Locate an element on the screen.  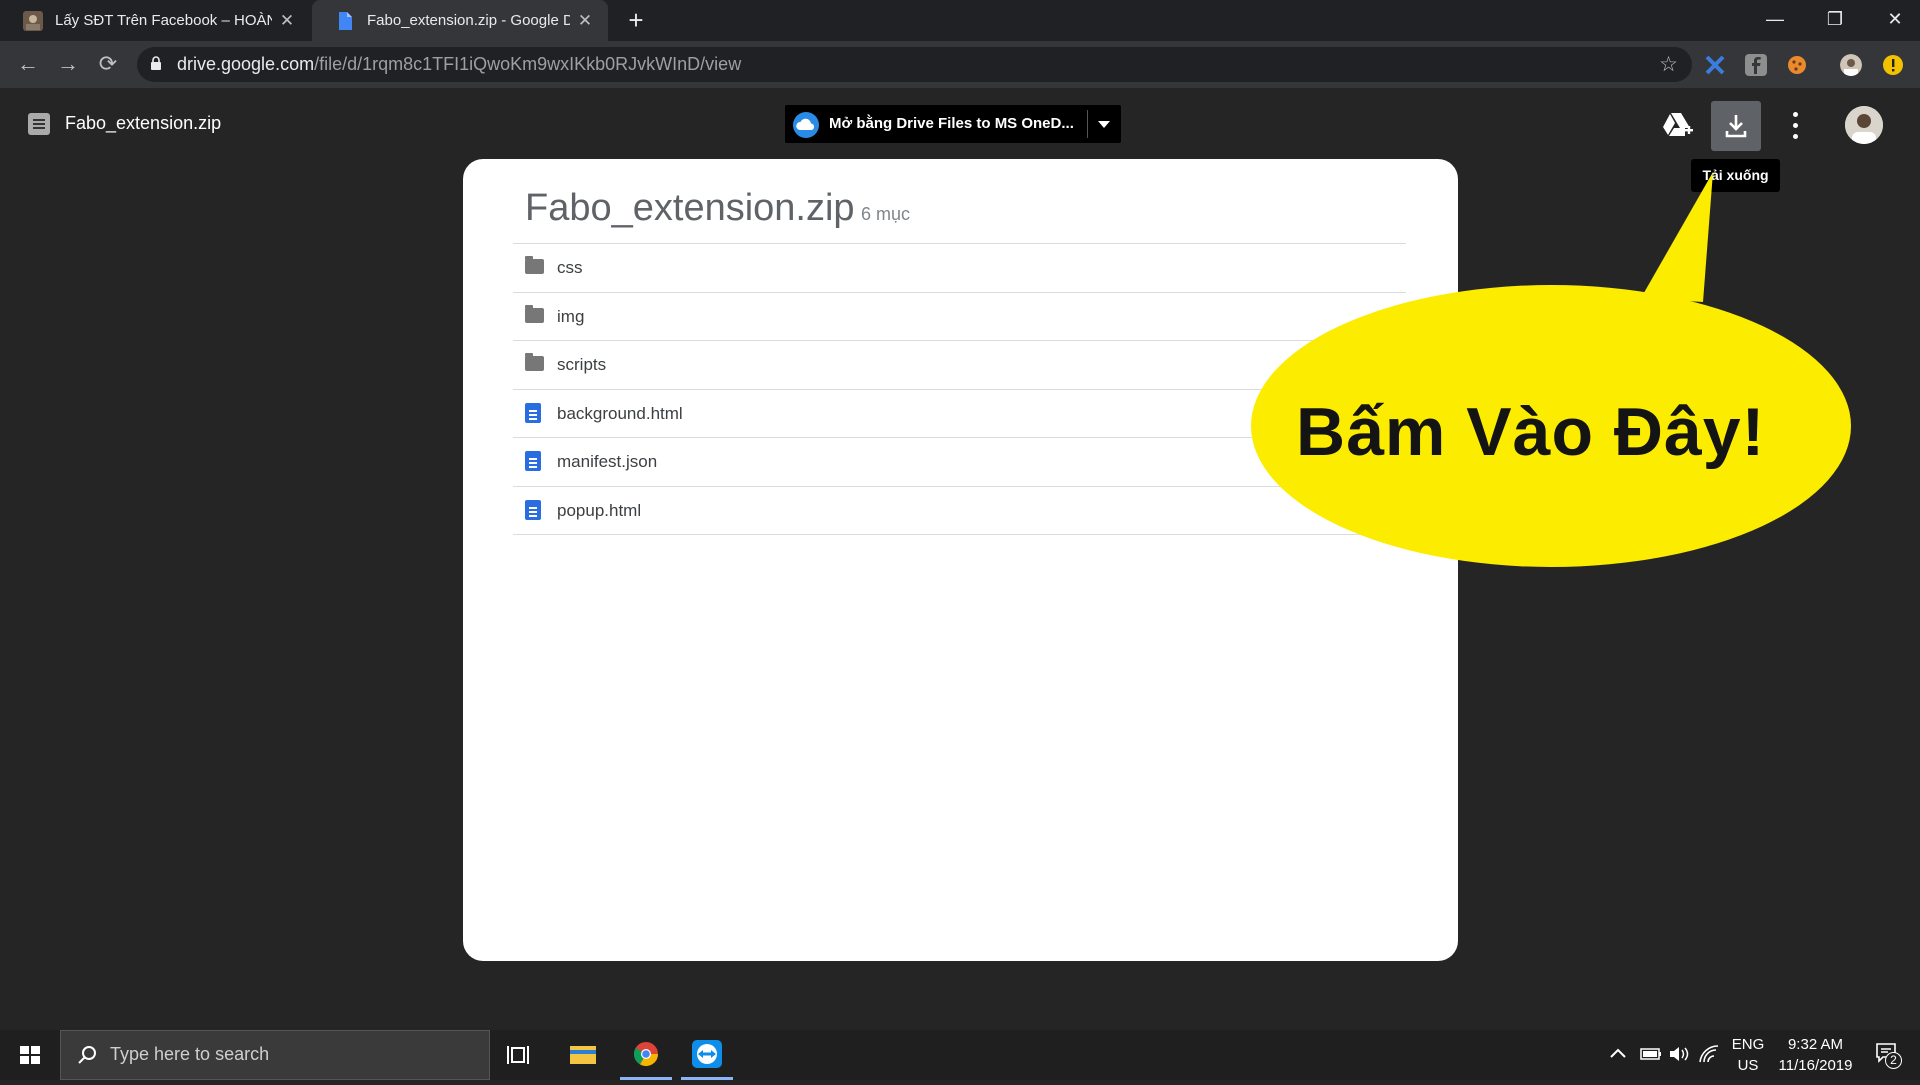
teamviewer-icon is located at coordinates (707, 1055).